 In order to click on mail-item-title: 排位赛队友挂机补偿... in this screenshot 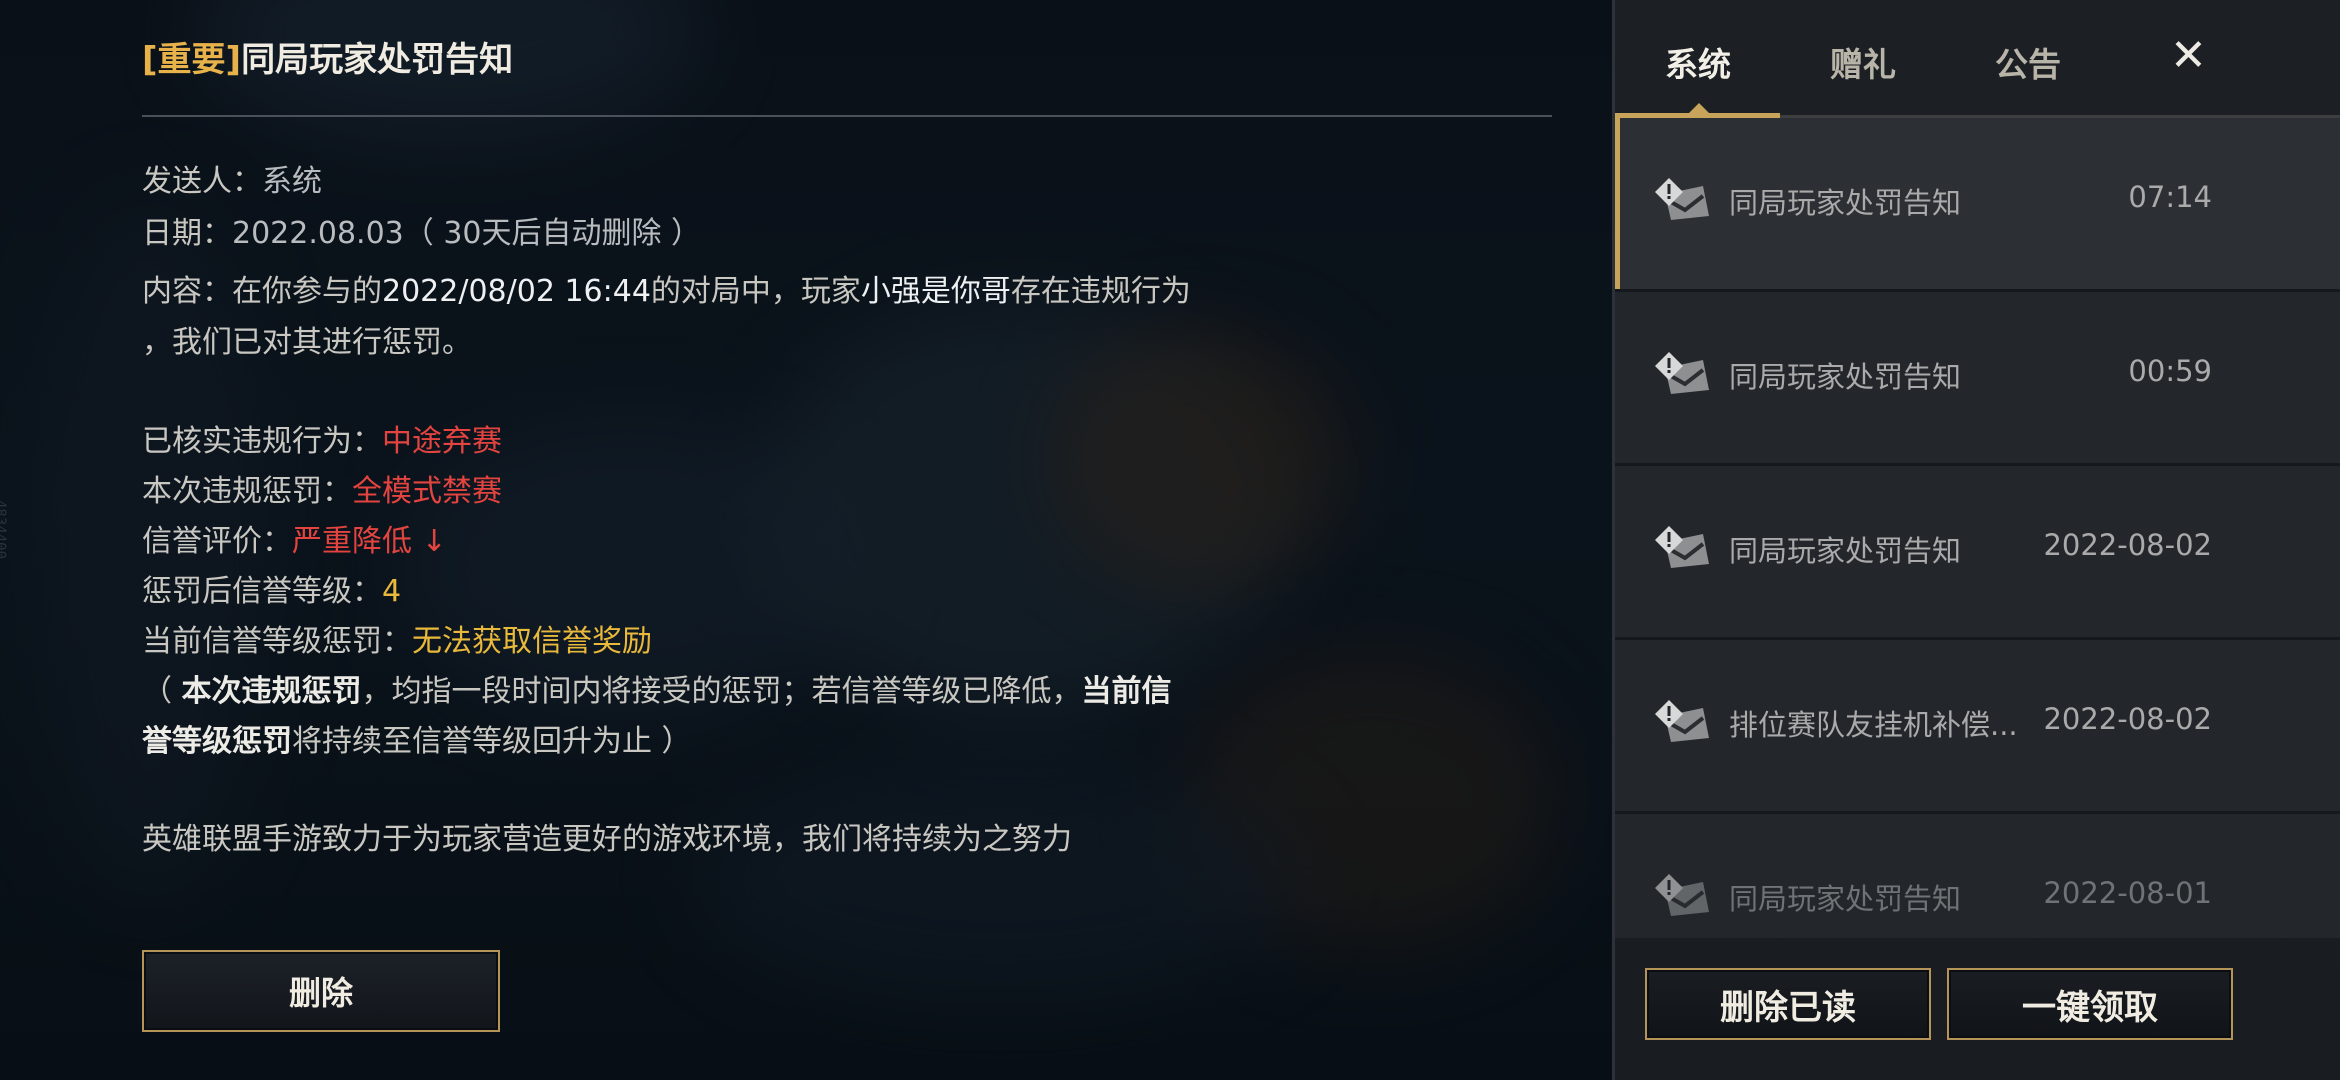, I will do `click(1873, 725)`.